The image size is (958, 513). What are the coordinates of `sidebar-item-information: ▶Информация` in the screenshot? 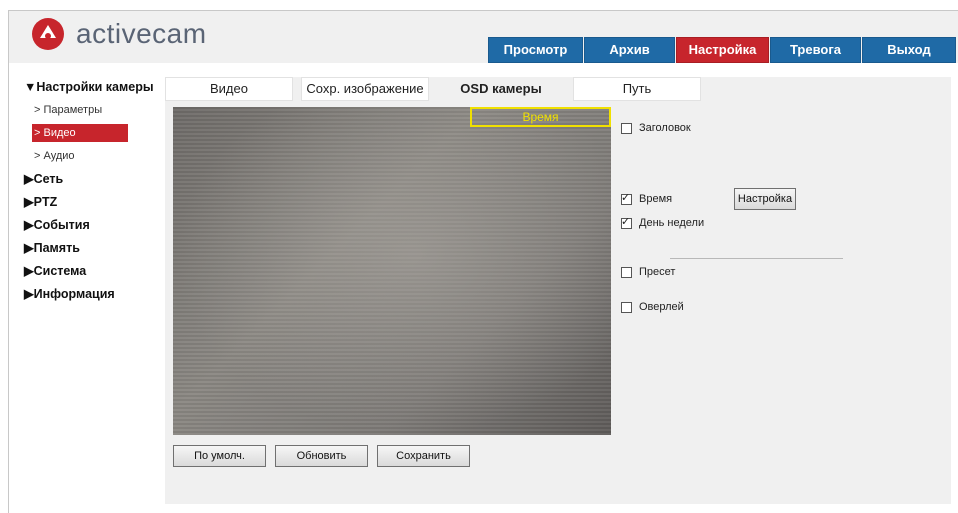 It's located at (94, 294).